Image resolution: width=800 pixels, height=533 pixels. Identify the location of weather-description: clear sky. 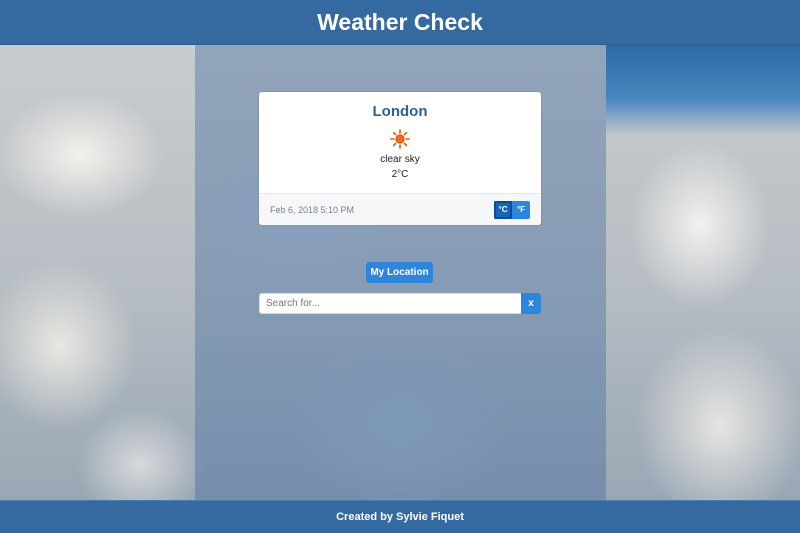
(400, 159).